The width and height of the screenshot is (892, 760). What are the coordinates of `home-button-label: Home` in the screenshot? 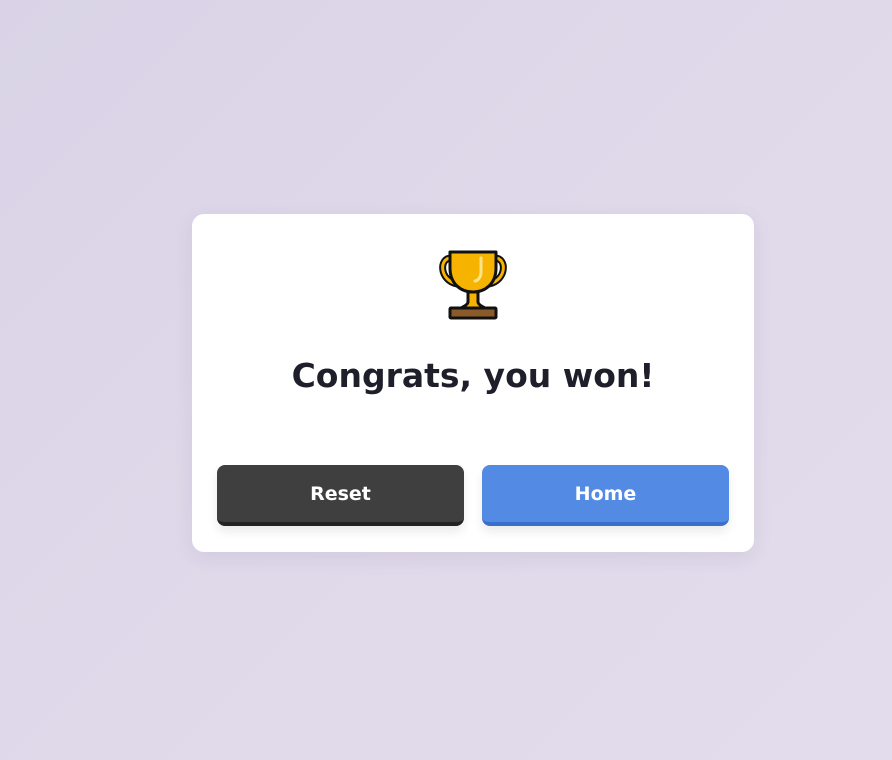 It's located at (605, 493).